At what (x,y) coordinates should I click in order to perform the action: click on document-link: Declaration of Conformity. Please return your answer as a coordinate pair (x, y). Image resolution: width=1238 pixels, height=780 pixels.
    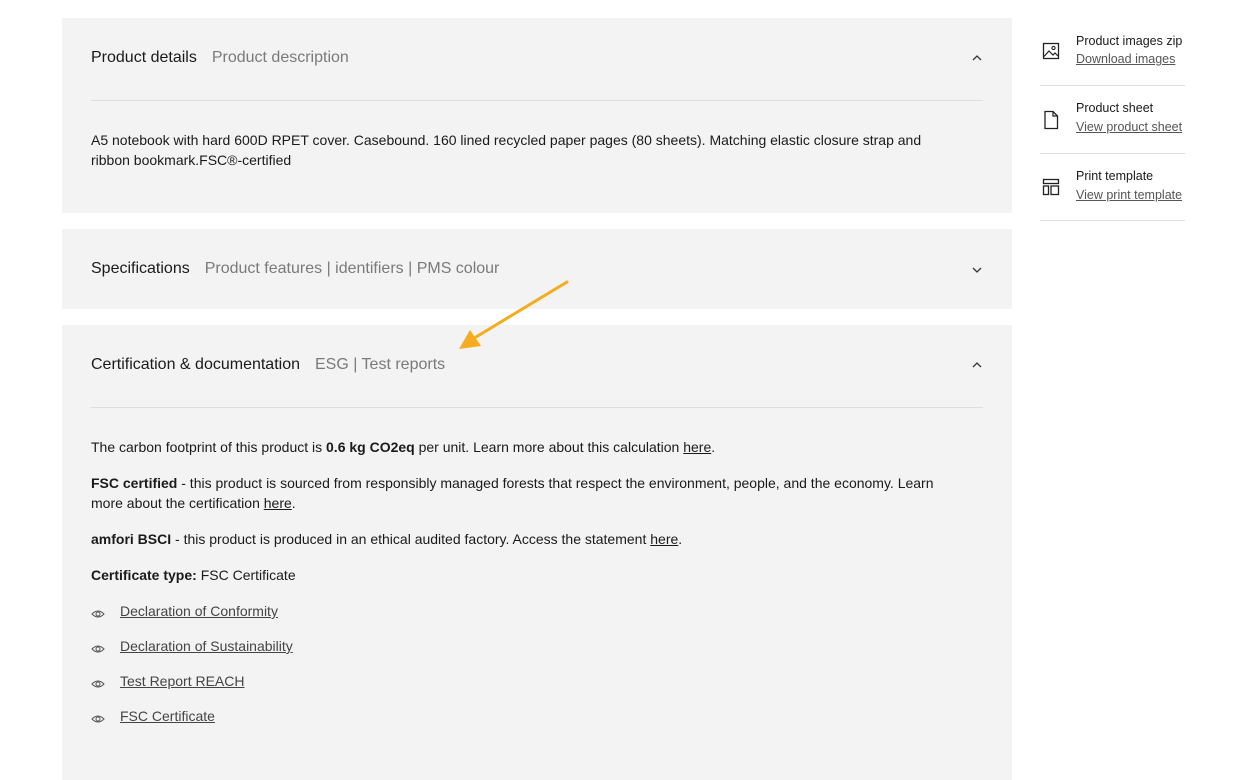
    Looking at the image, I should click on (199, 611).